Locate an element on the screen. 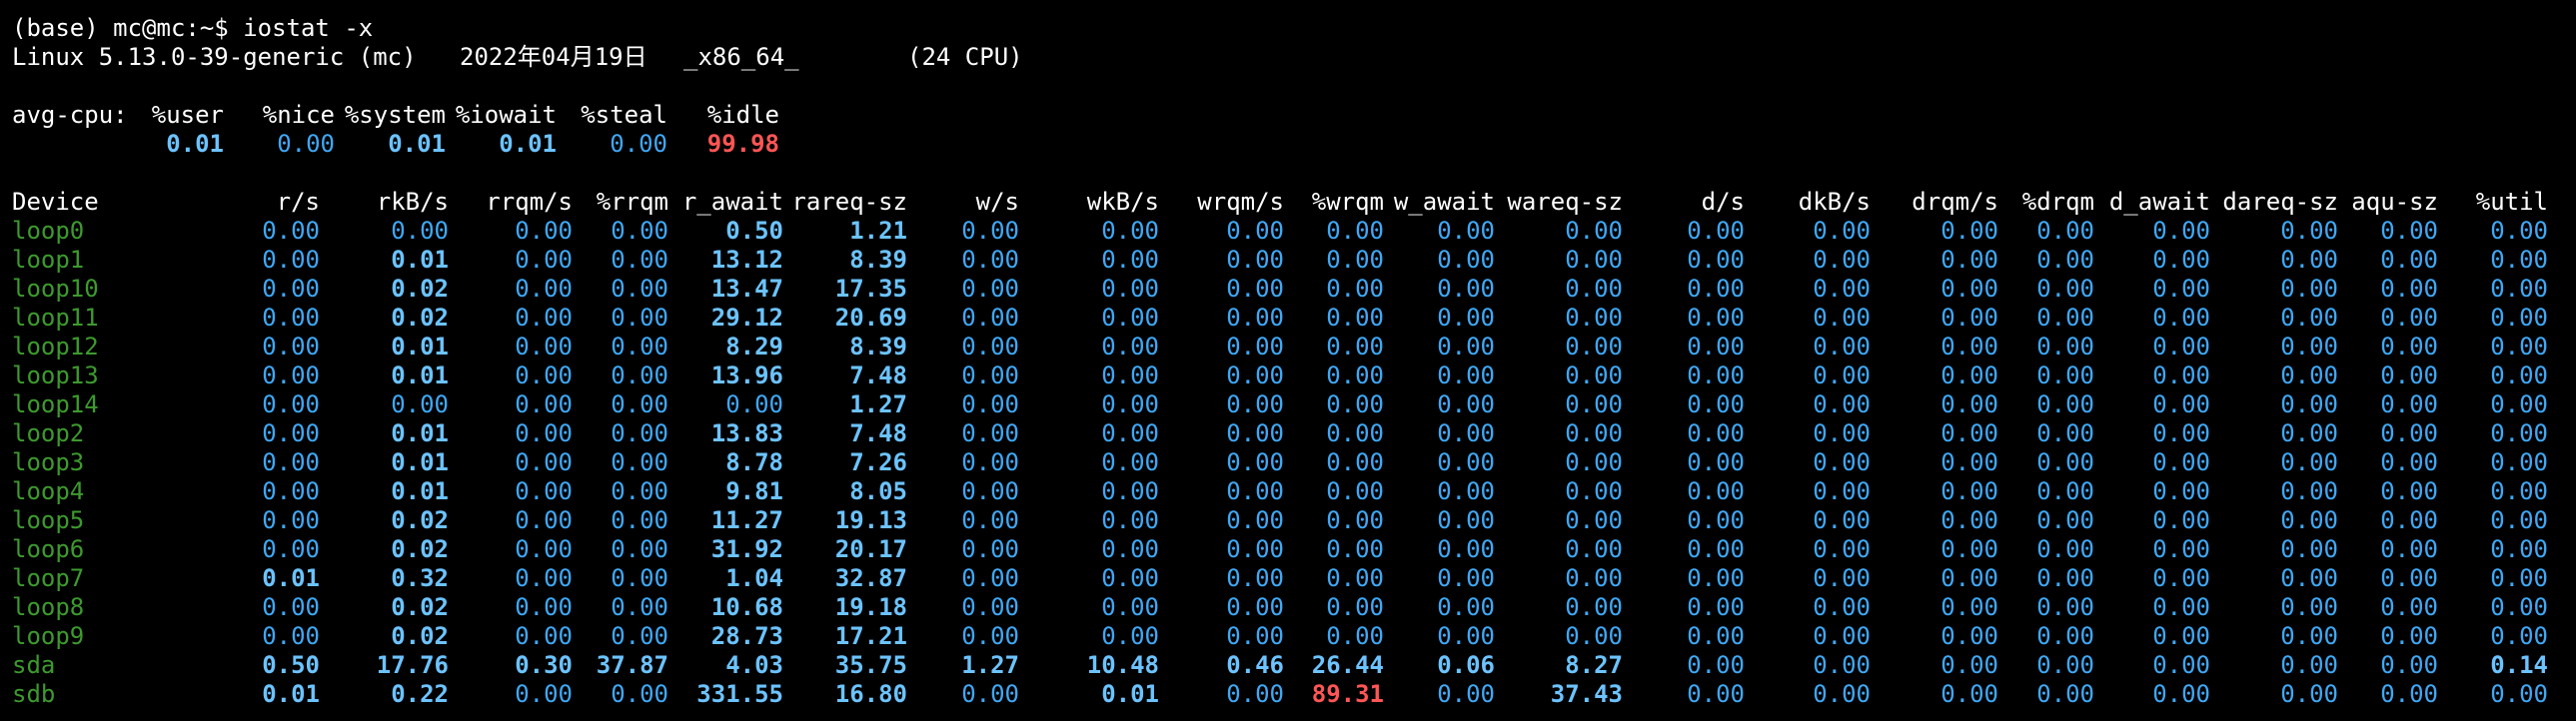 This screenshot has height=721, width=2576. table-col-header: %util is located at coordinates (2511, 202).